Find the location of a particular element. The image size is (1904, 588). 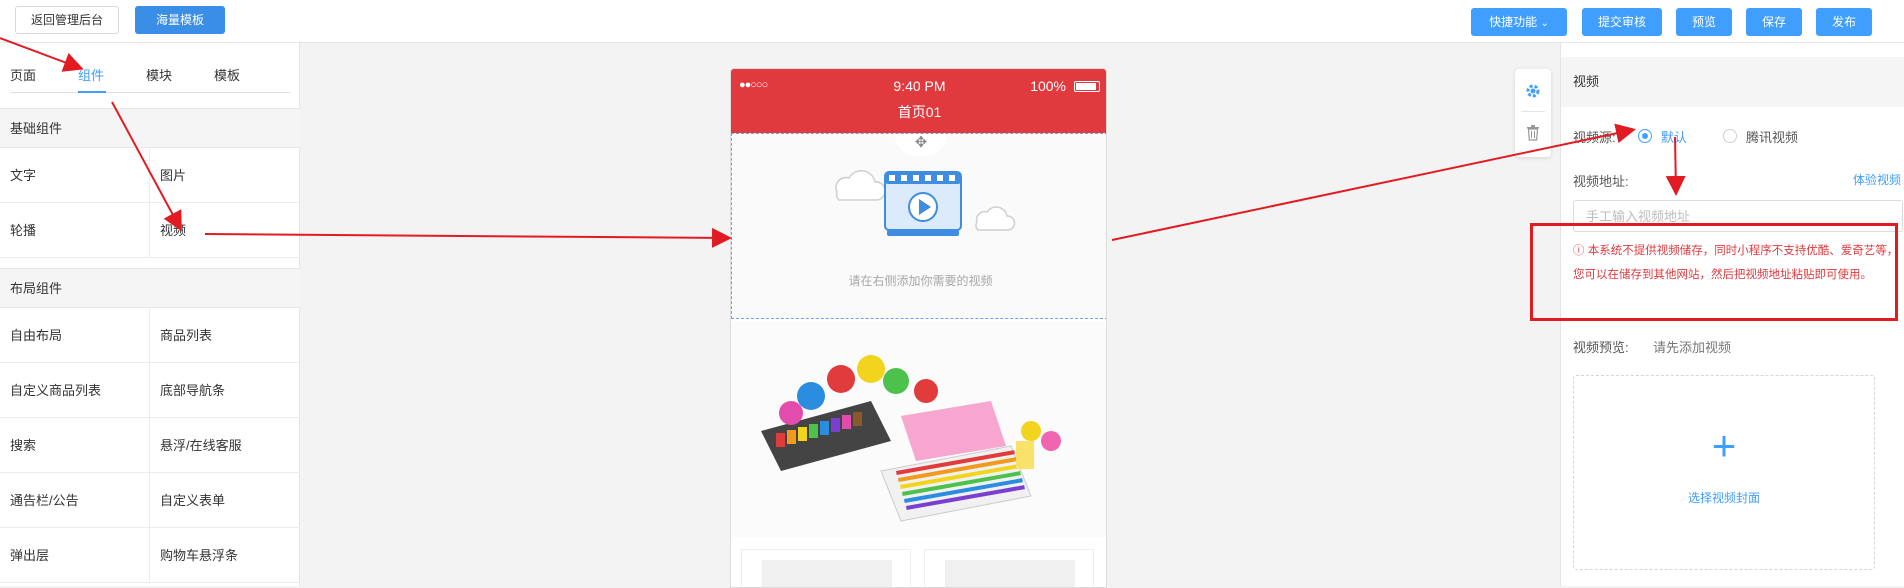

battery-text: 100% is located at coordinates (1048, 86).